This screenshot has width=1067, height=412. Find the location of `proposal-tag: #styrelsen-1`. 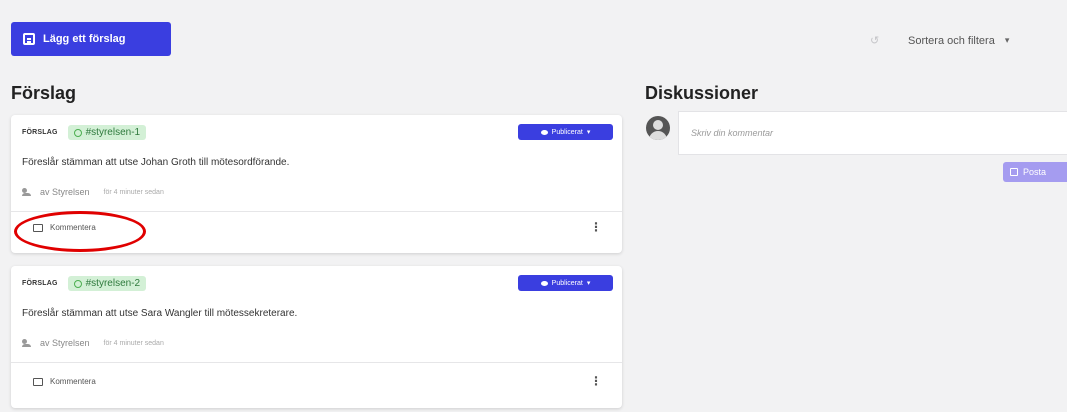

proposal-tag: #styrelsen-1 is located at coordinates (107, 132).